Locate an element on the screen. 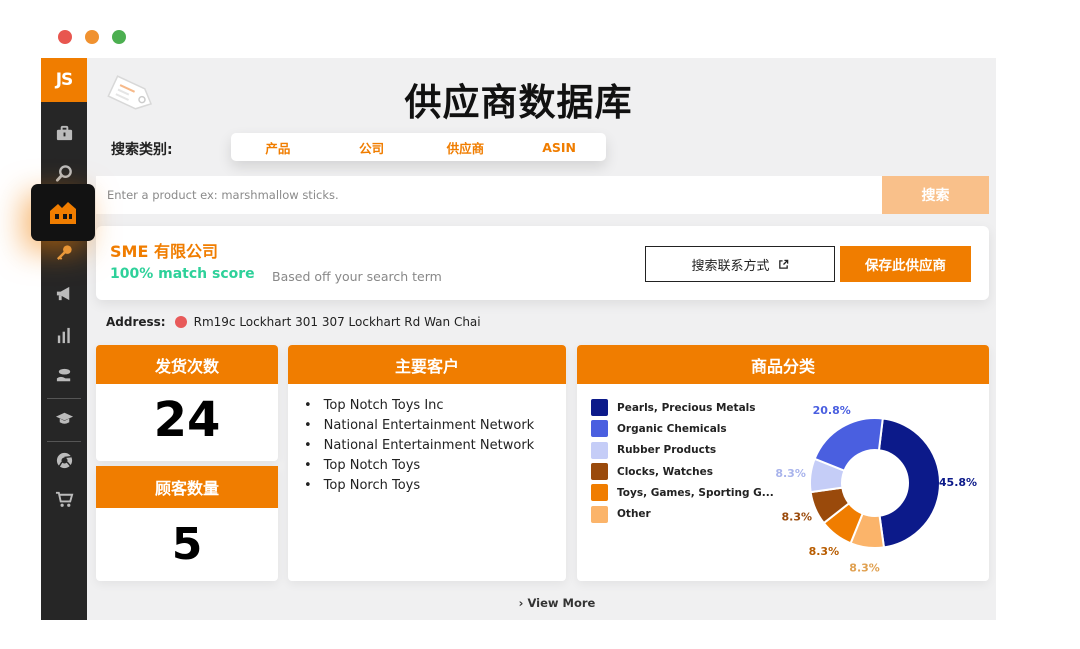  list-item: Top Norch Toys is located at coordinates (426, 486).